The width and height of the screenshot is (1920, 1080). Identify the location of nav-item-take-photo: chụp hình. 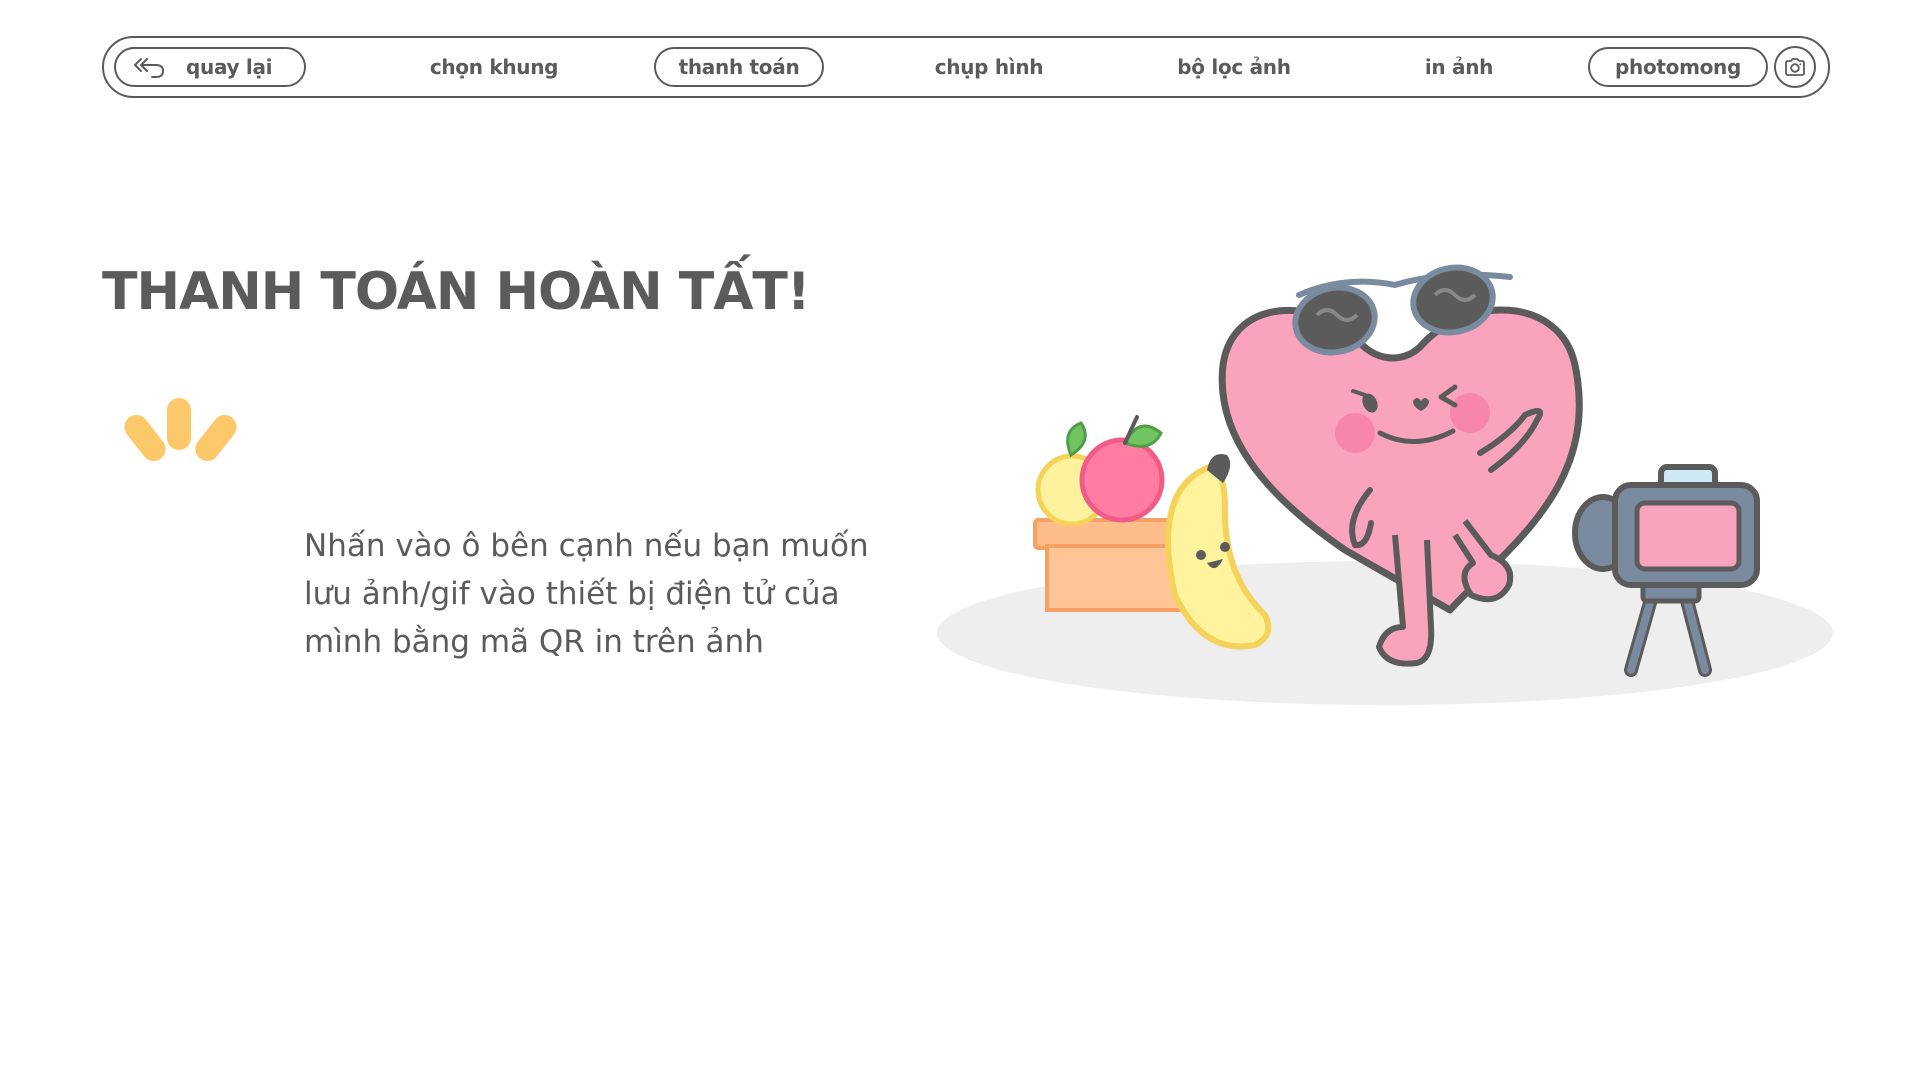
(989, 67).